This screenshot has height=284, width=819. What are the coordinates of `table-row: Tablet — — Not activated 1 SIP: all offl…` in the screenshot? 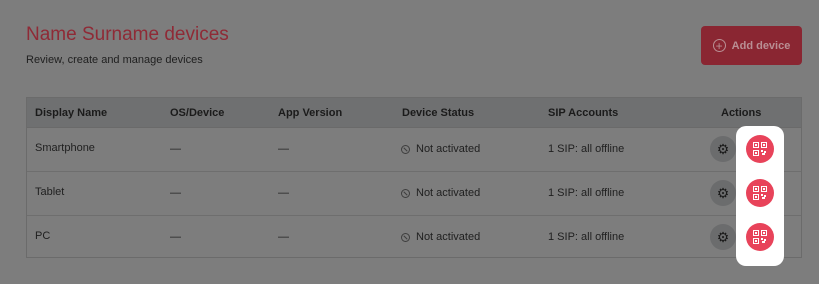 It's located at (414, 193).